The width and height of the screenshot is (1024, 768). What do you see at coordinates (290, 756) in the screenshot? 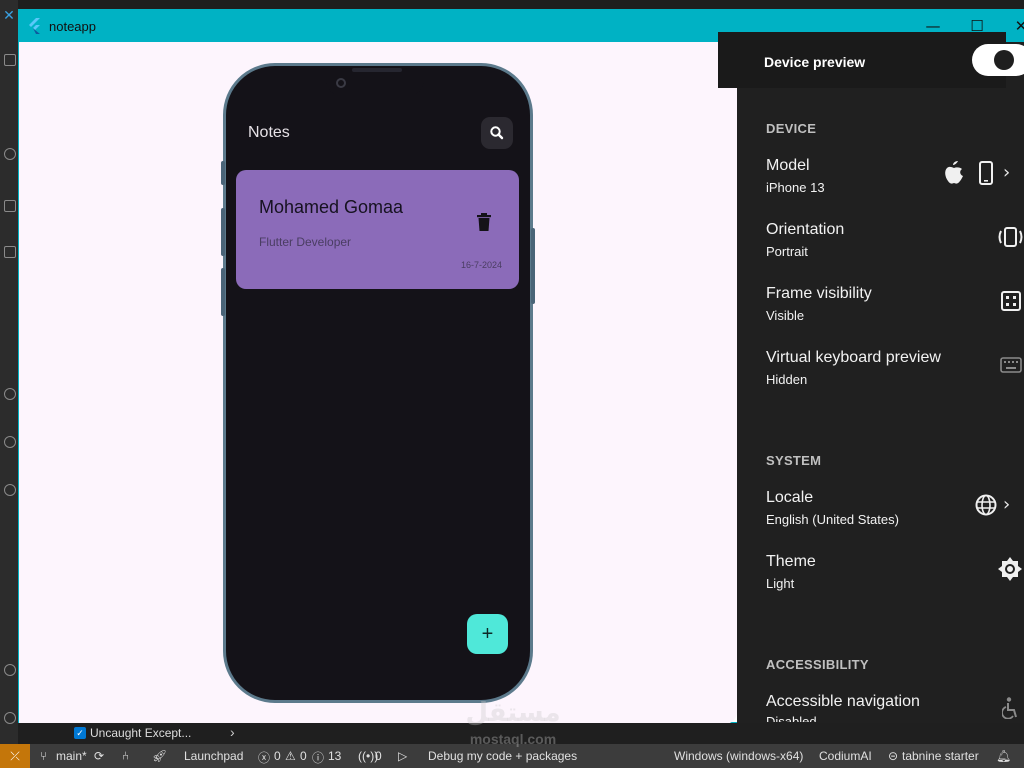
I see `warnings-icon: ⚠` at bounding box center [290, 756].